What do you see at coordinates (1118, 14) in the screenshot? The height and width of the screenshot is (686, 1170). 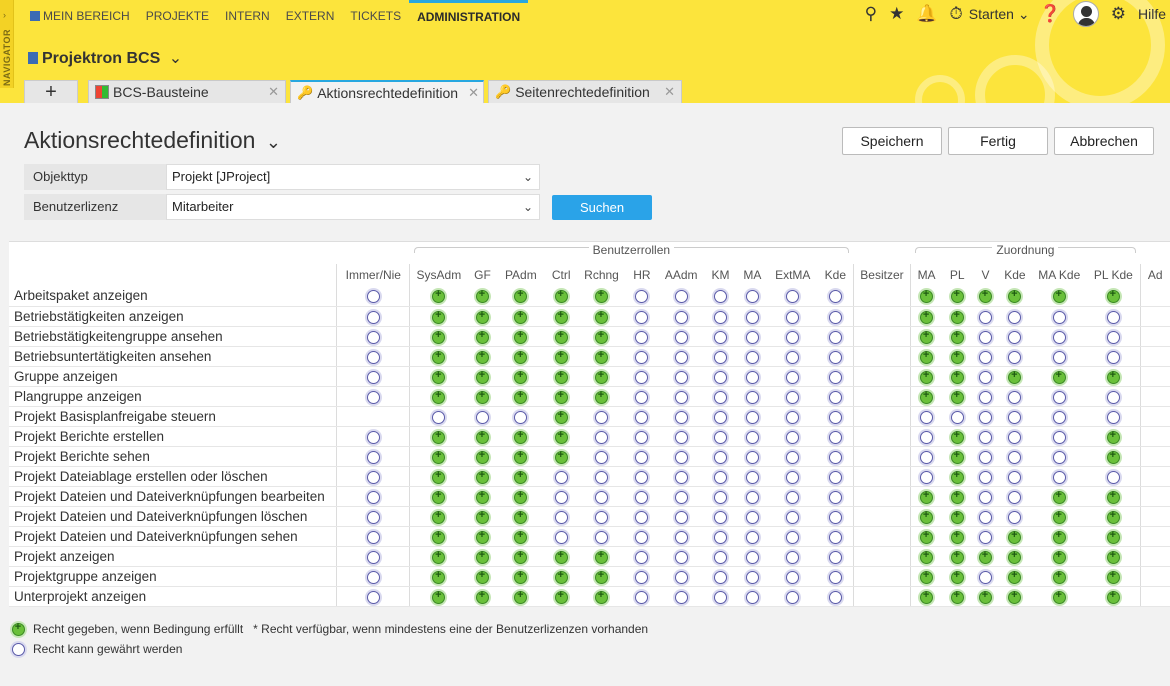 I see `gear-icon: ⚙` at bounding box center [1118, 14].